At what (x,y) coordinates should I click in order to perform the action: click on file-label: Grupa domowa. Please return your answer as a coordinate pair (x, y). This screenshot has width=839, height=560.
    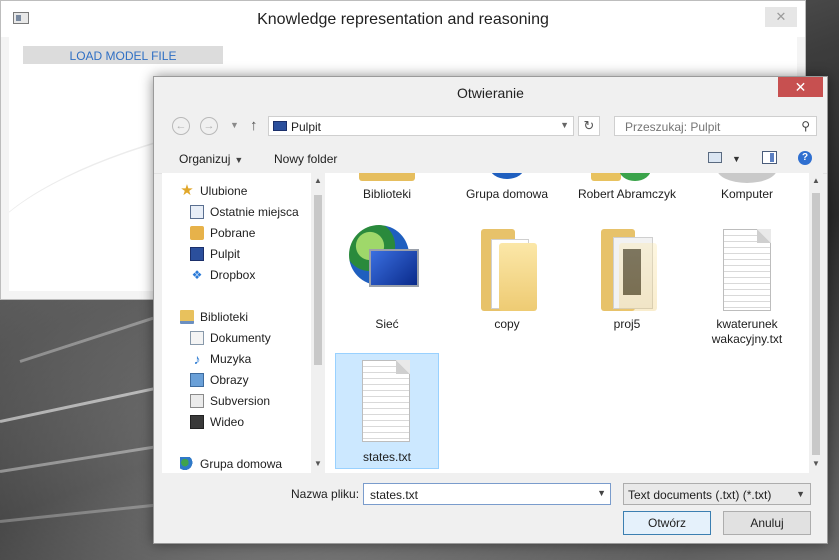
    Looking at the image, I should click on (507, 194).